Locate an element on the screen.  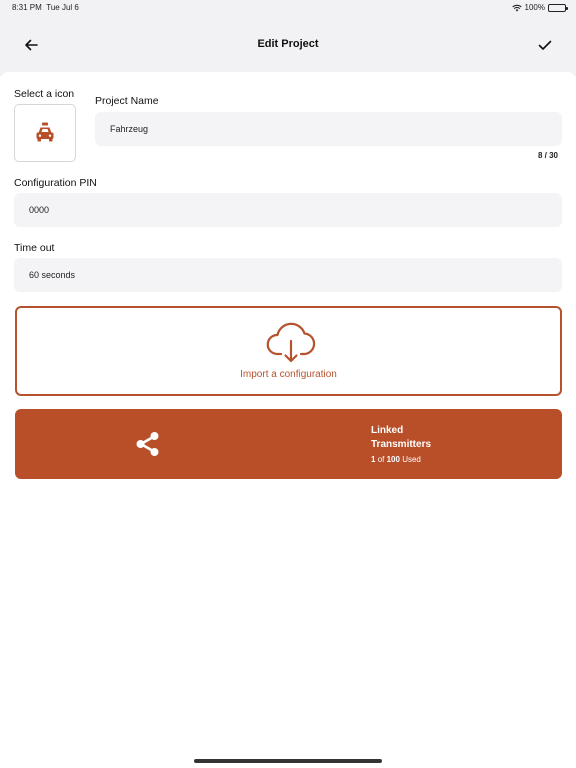
battery-icon is located at coordinates (558, 7).